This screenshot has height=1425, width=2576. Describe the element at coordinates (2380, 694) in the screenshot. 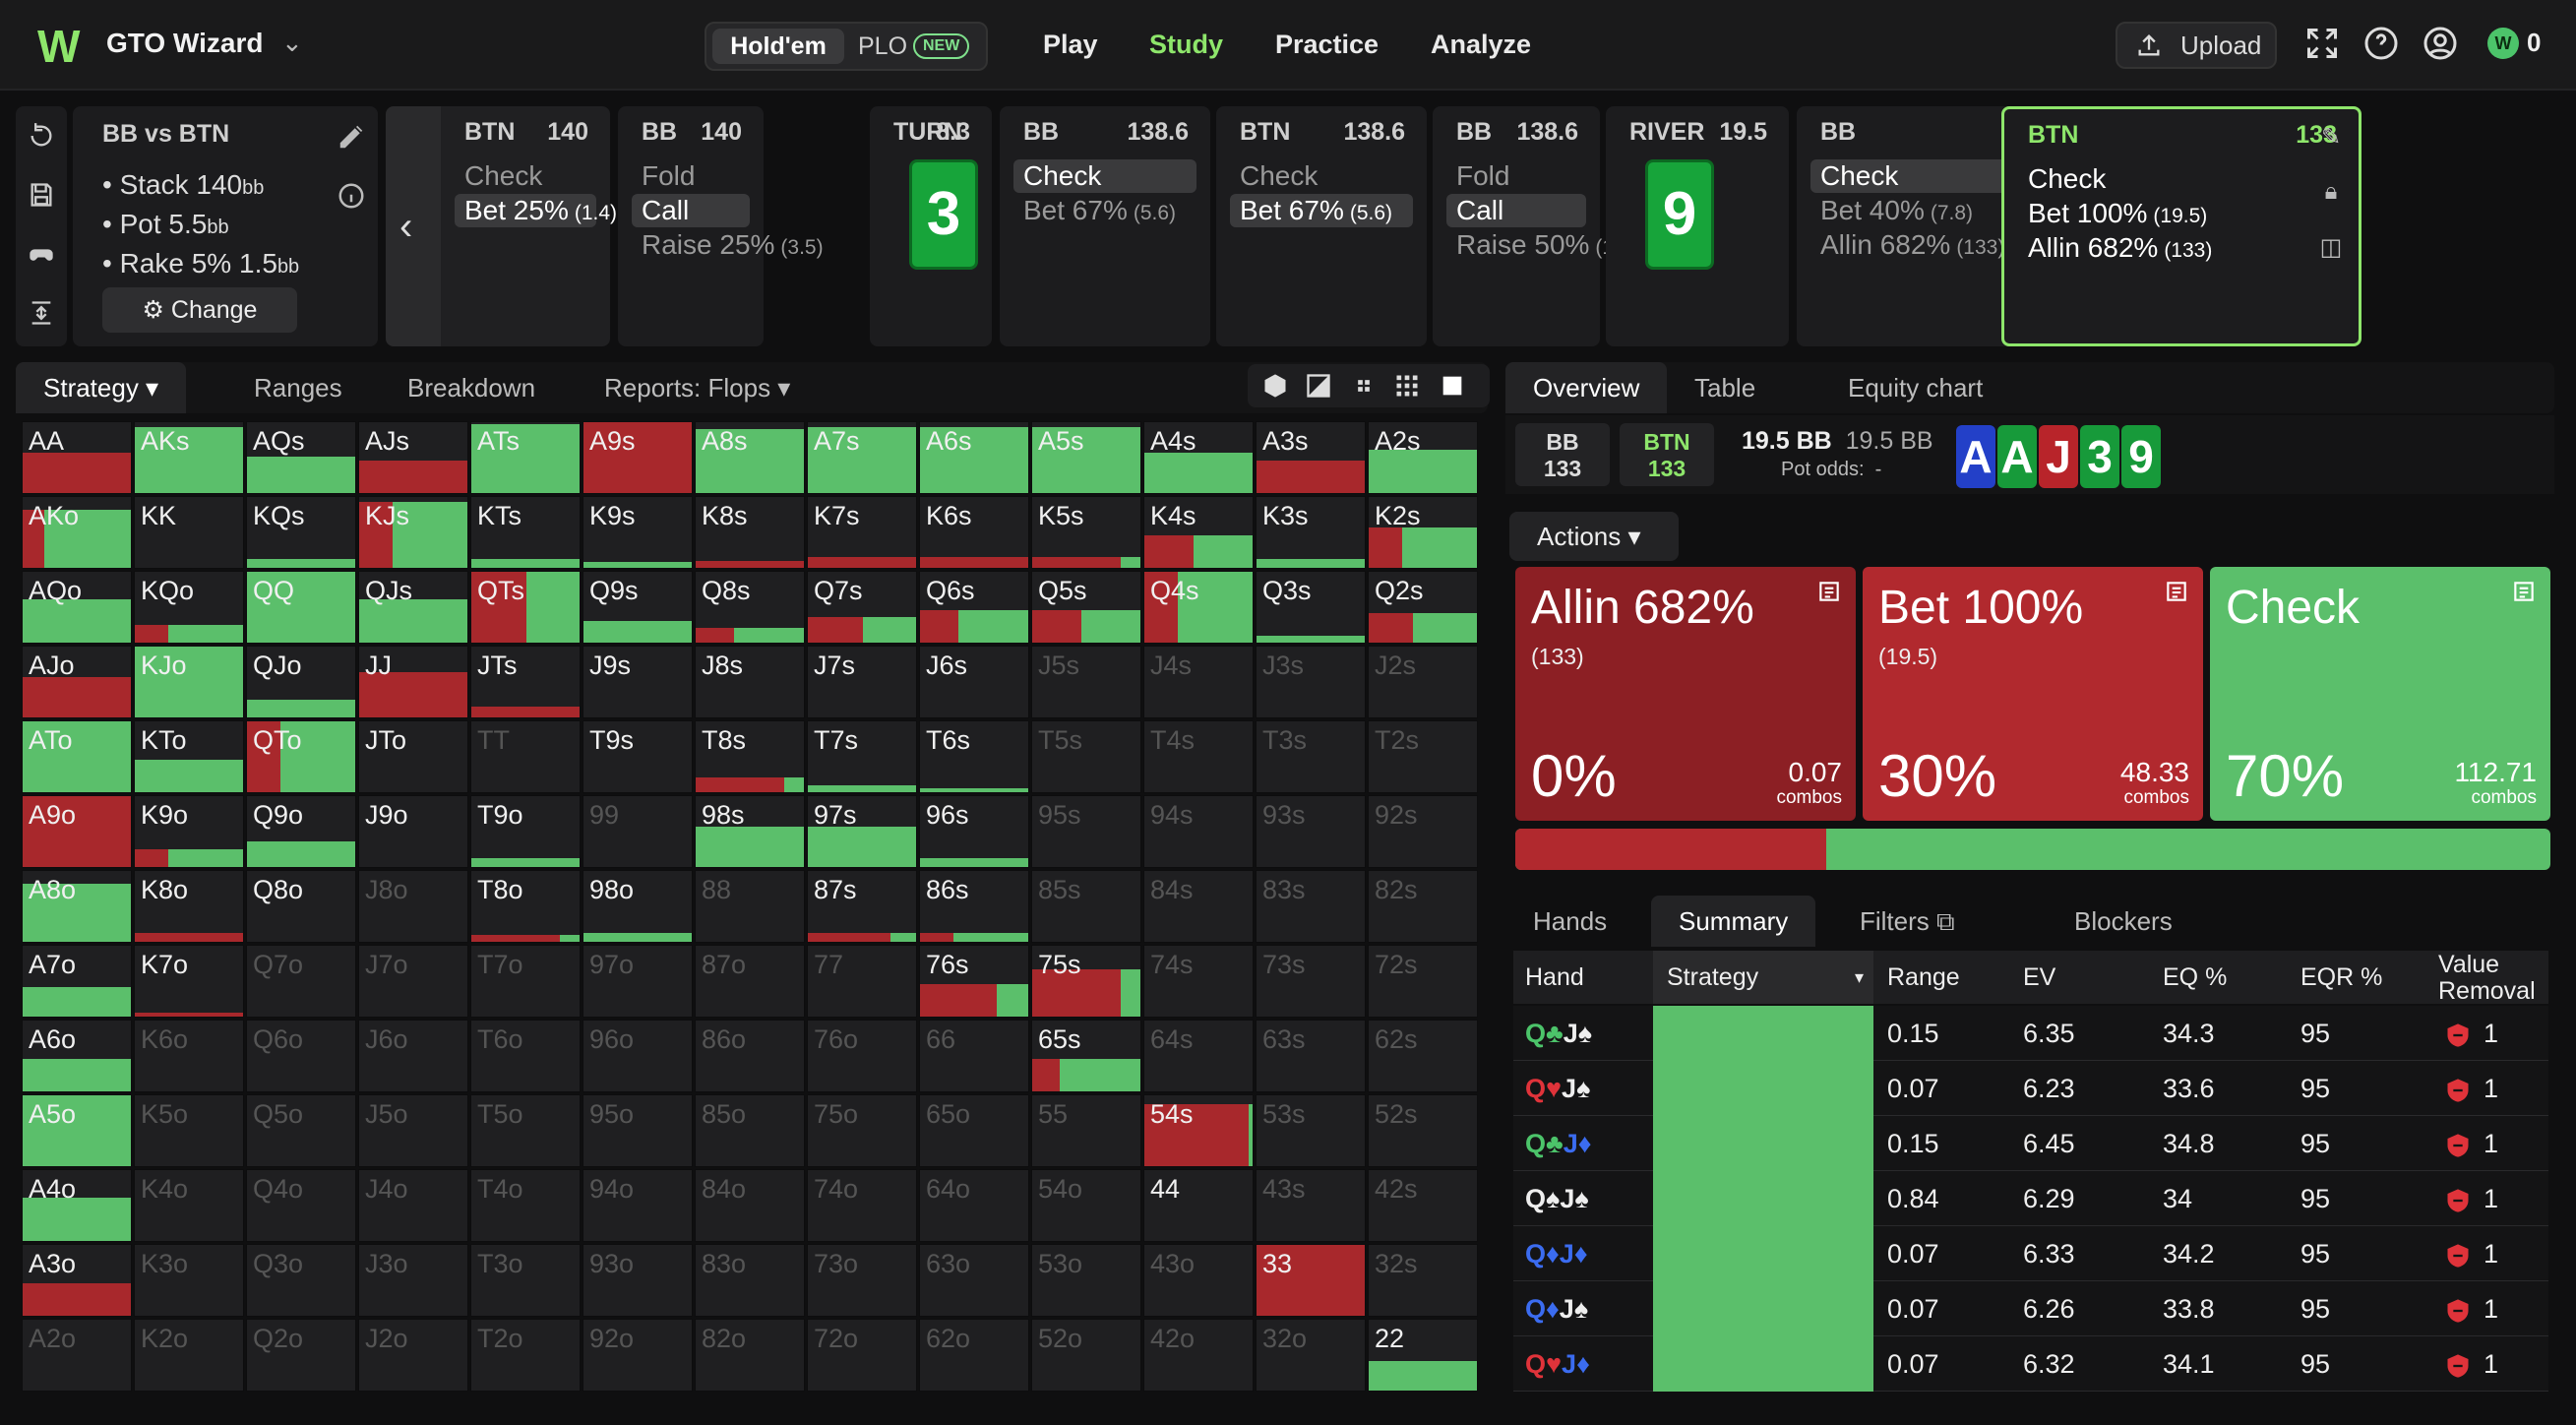

I see `action-card: Check 70% 112.71 combos` at that location.